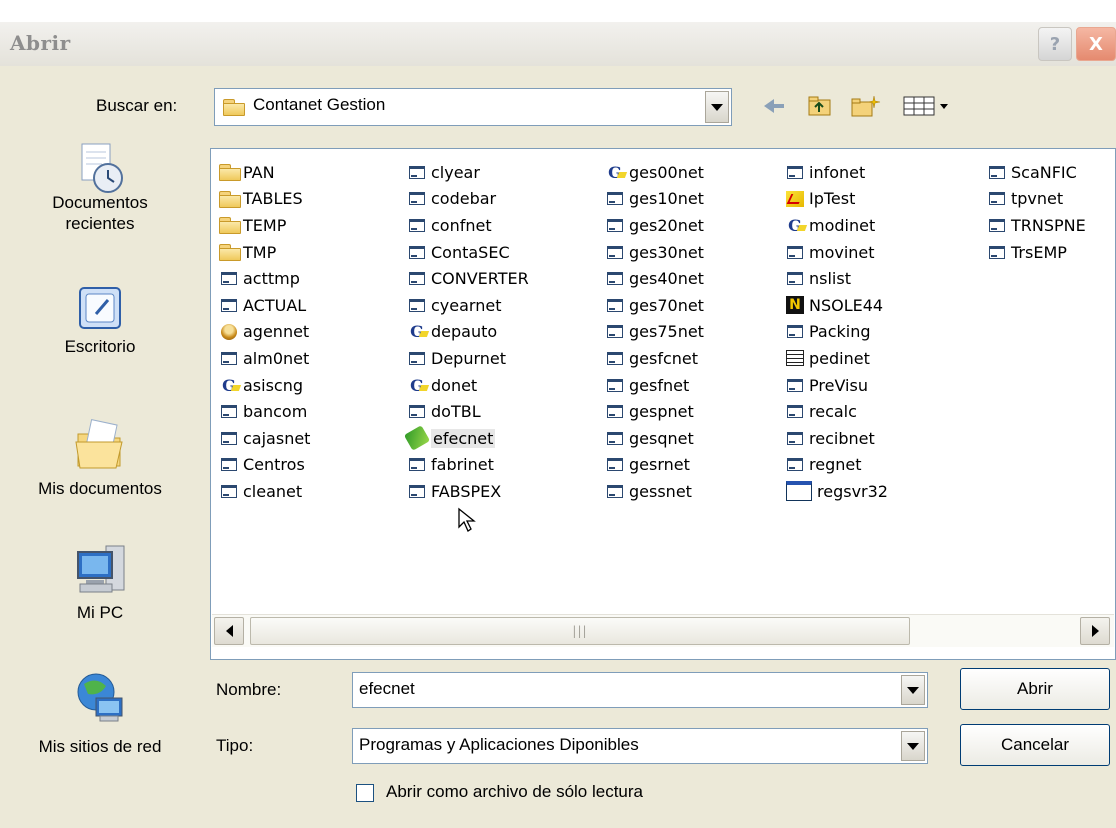 This screenshot has width=1116, height=828. I want to click on list-item: recibnet, so click(836, 438).